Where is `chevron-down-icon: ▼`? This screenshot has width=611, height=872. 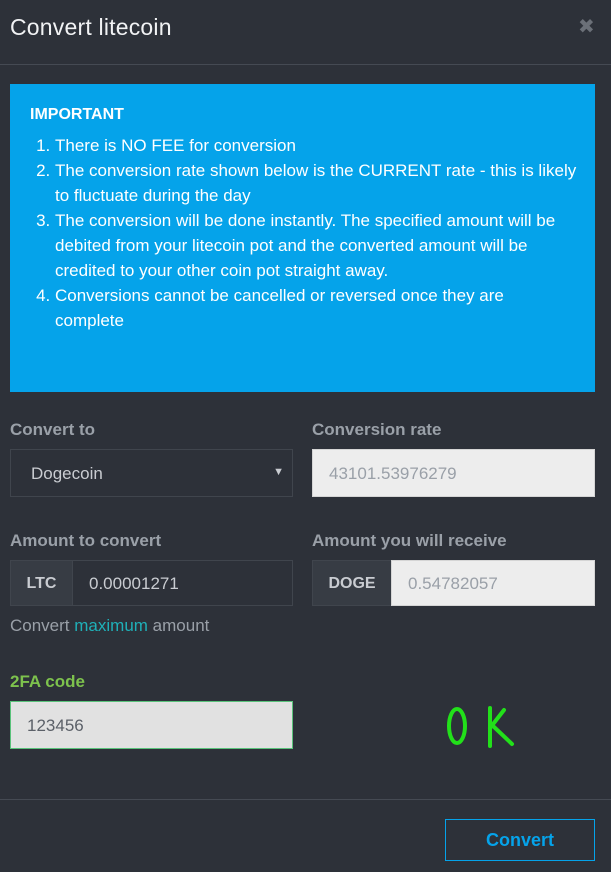
chevron-down-icon: ▼ is located at coordinates (278, 472).